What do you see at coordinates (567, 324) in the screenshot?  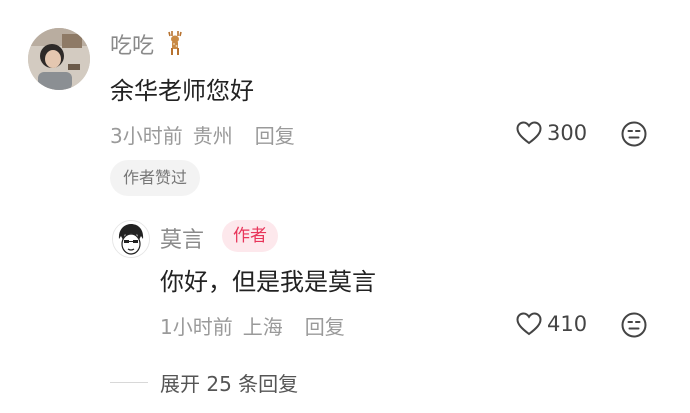 I see `reply-like-count: 410` at bounding box center [567, 324].